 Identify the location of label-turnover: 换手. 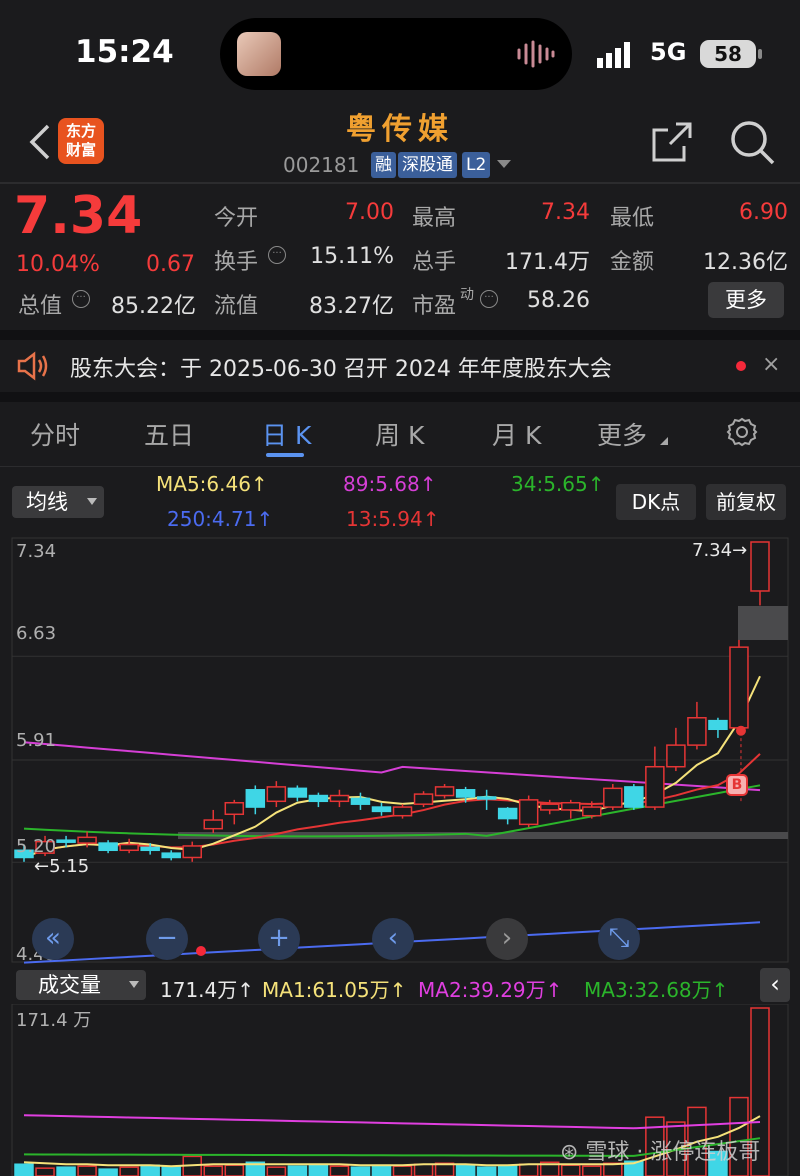
(236, 262).